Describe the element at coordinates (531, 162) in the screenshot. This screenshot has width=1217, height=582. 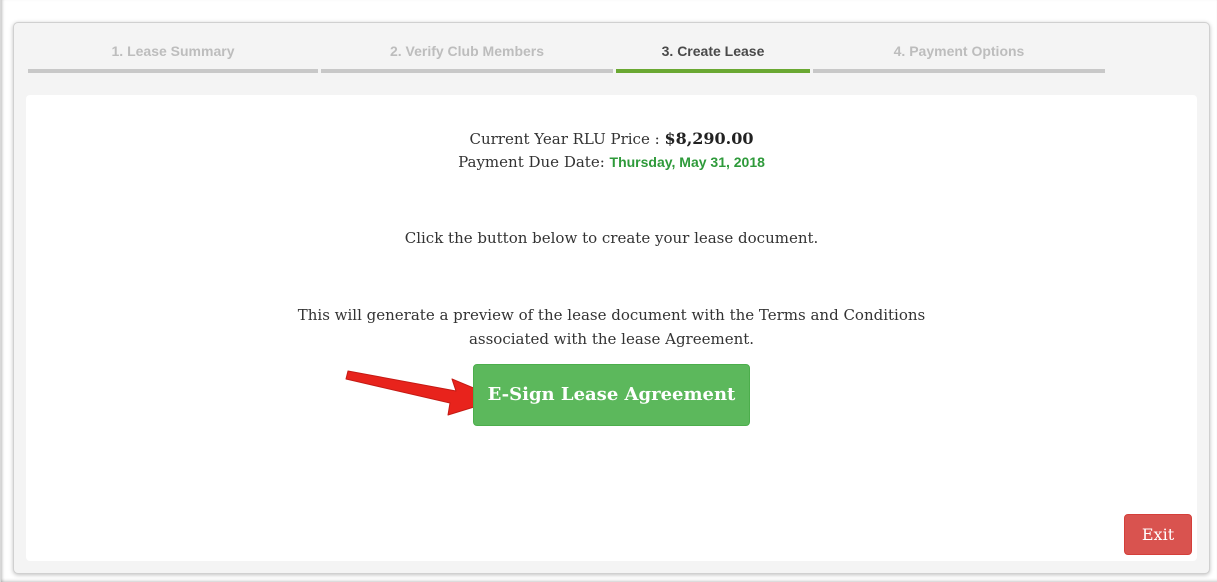
I see `due-date-label: Payment Due Date:` at that location.